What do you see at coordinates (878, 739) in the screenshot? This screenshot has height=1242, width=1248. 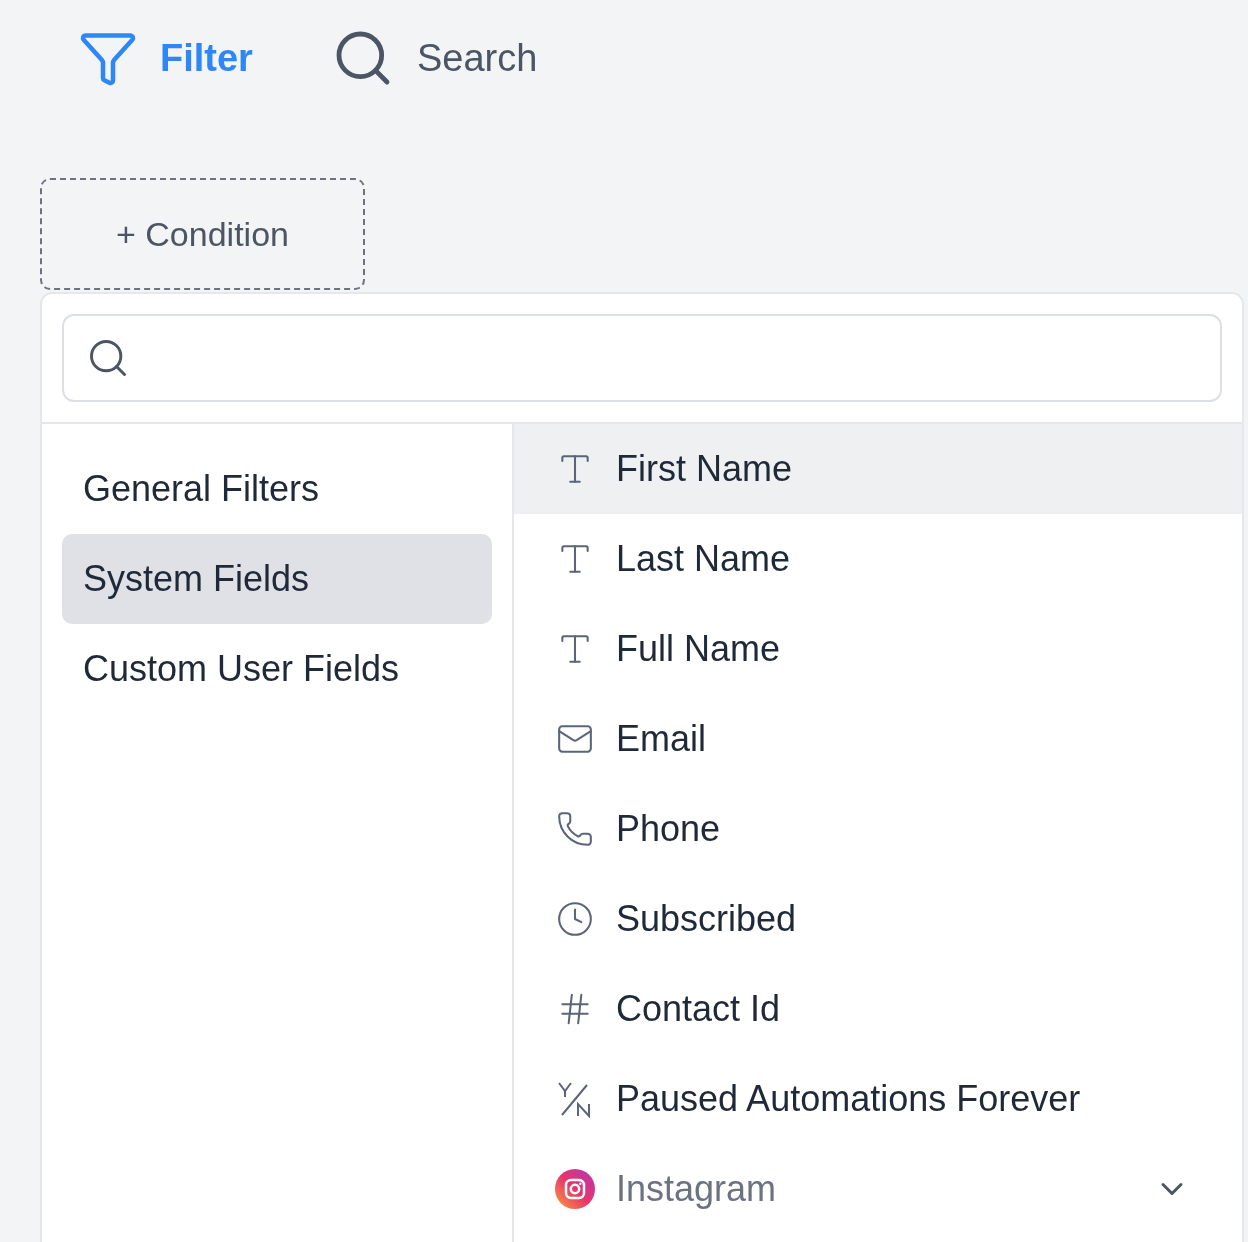 I see `field-option: Email` at bounding box center [878, 739].